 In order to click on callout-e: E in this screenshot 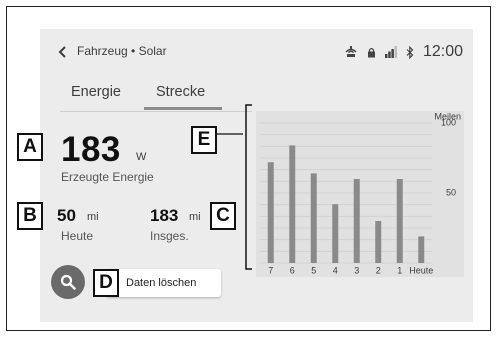, I will do `click(204, 140)`.